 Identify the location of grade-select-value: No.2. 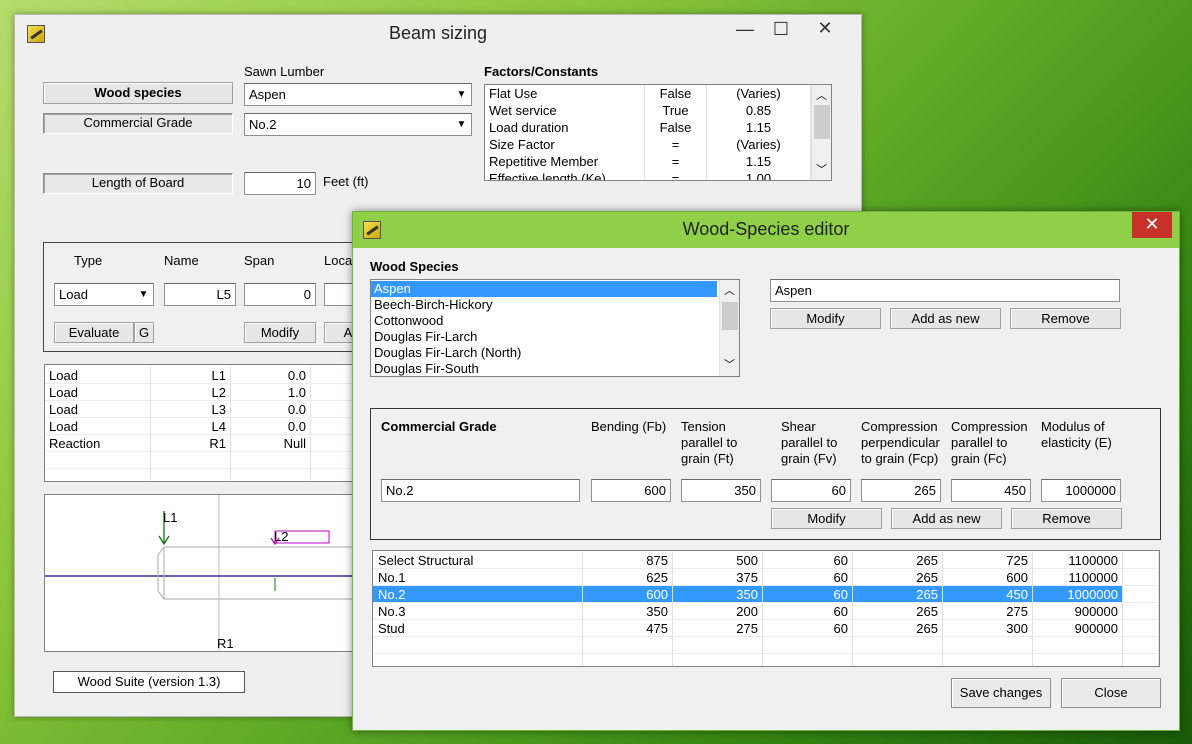
(263, 124).